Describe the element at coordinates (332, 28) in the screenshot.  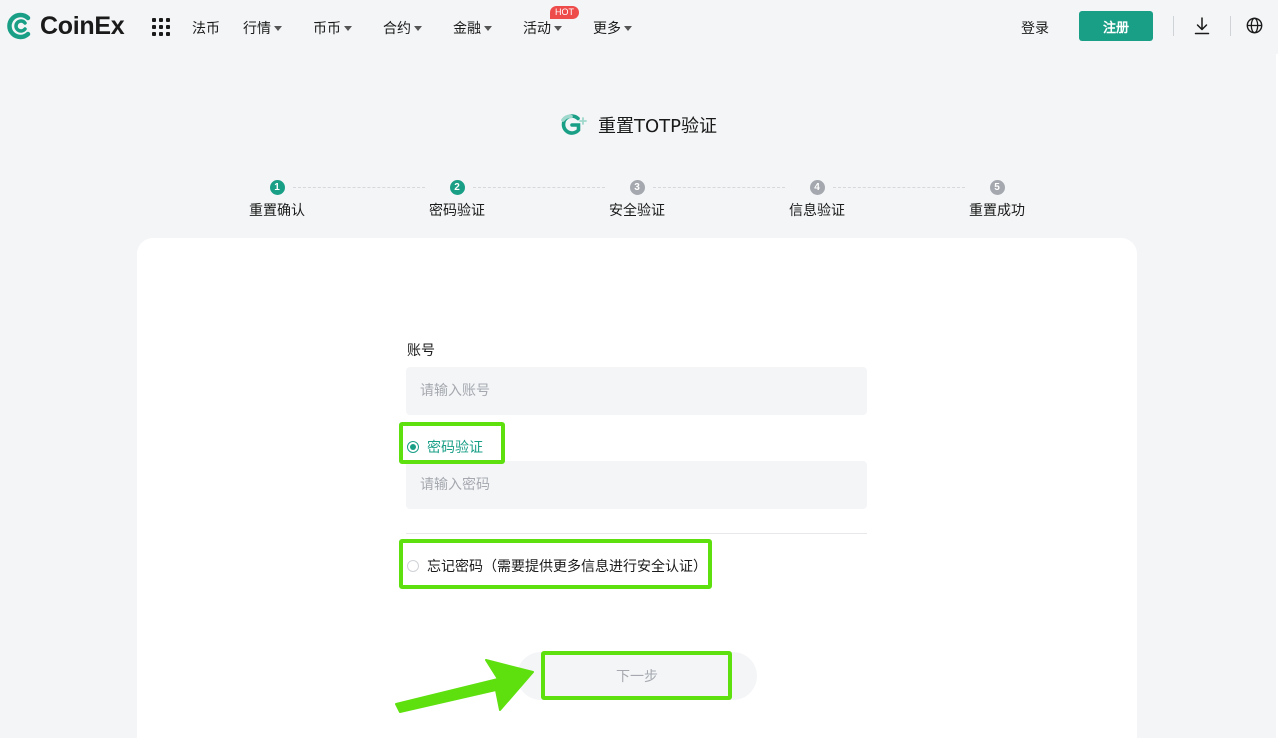
I see `nav-spot: 币币` at that location.